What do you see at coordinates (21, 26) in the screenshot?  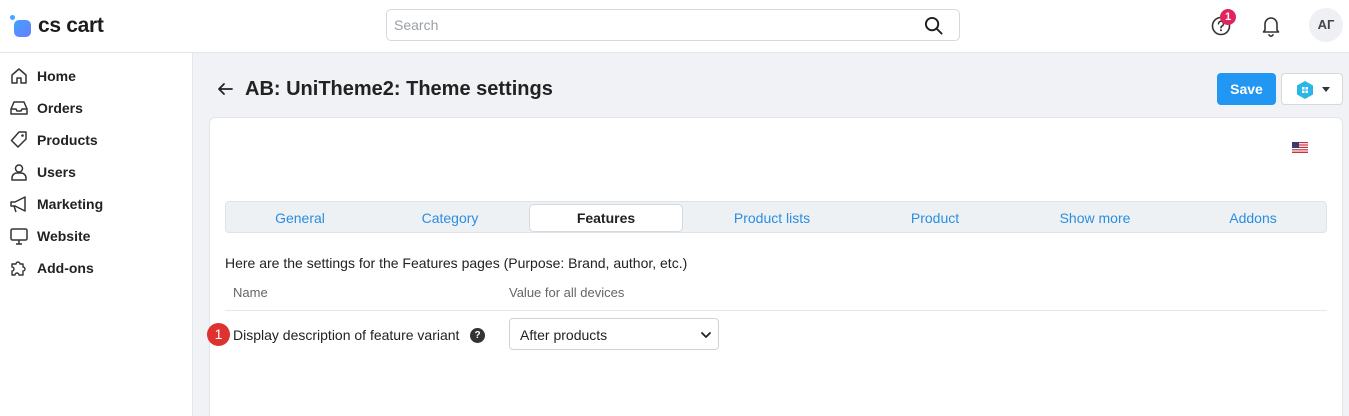 I see `cs-cart-logo-icon` at bounding box center [21, 26].